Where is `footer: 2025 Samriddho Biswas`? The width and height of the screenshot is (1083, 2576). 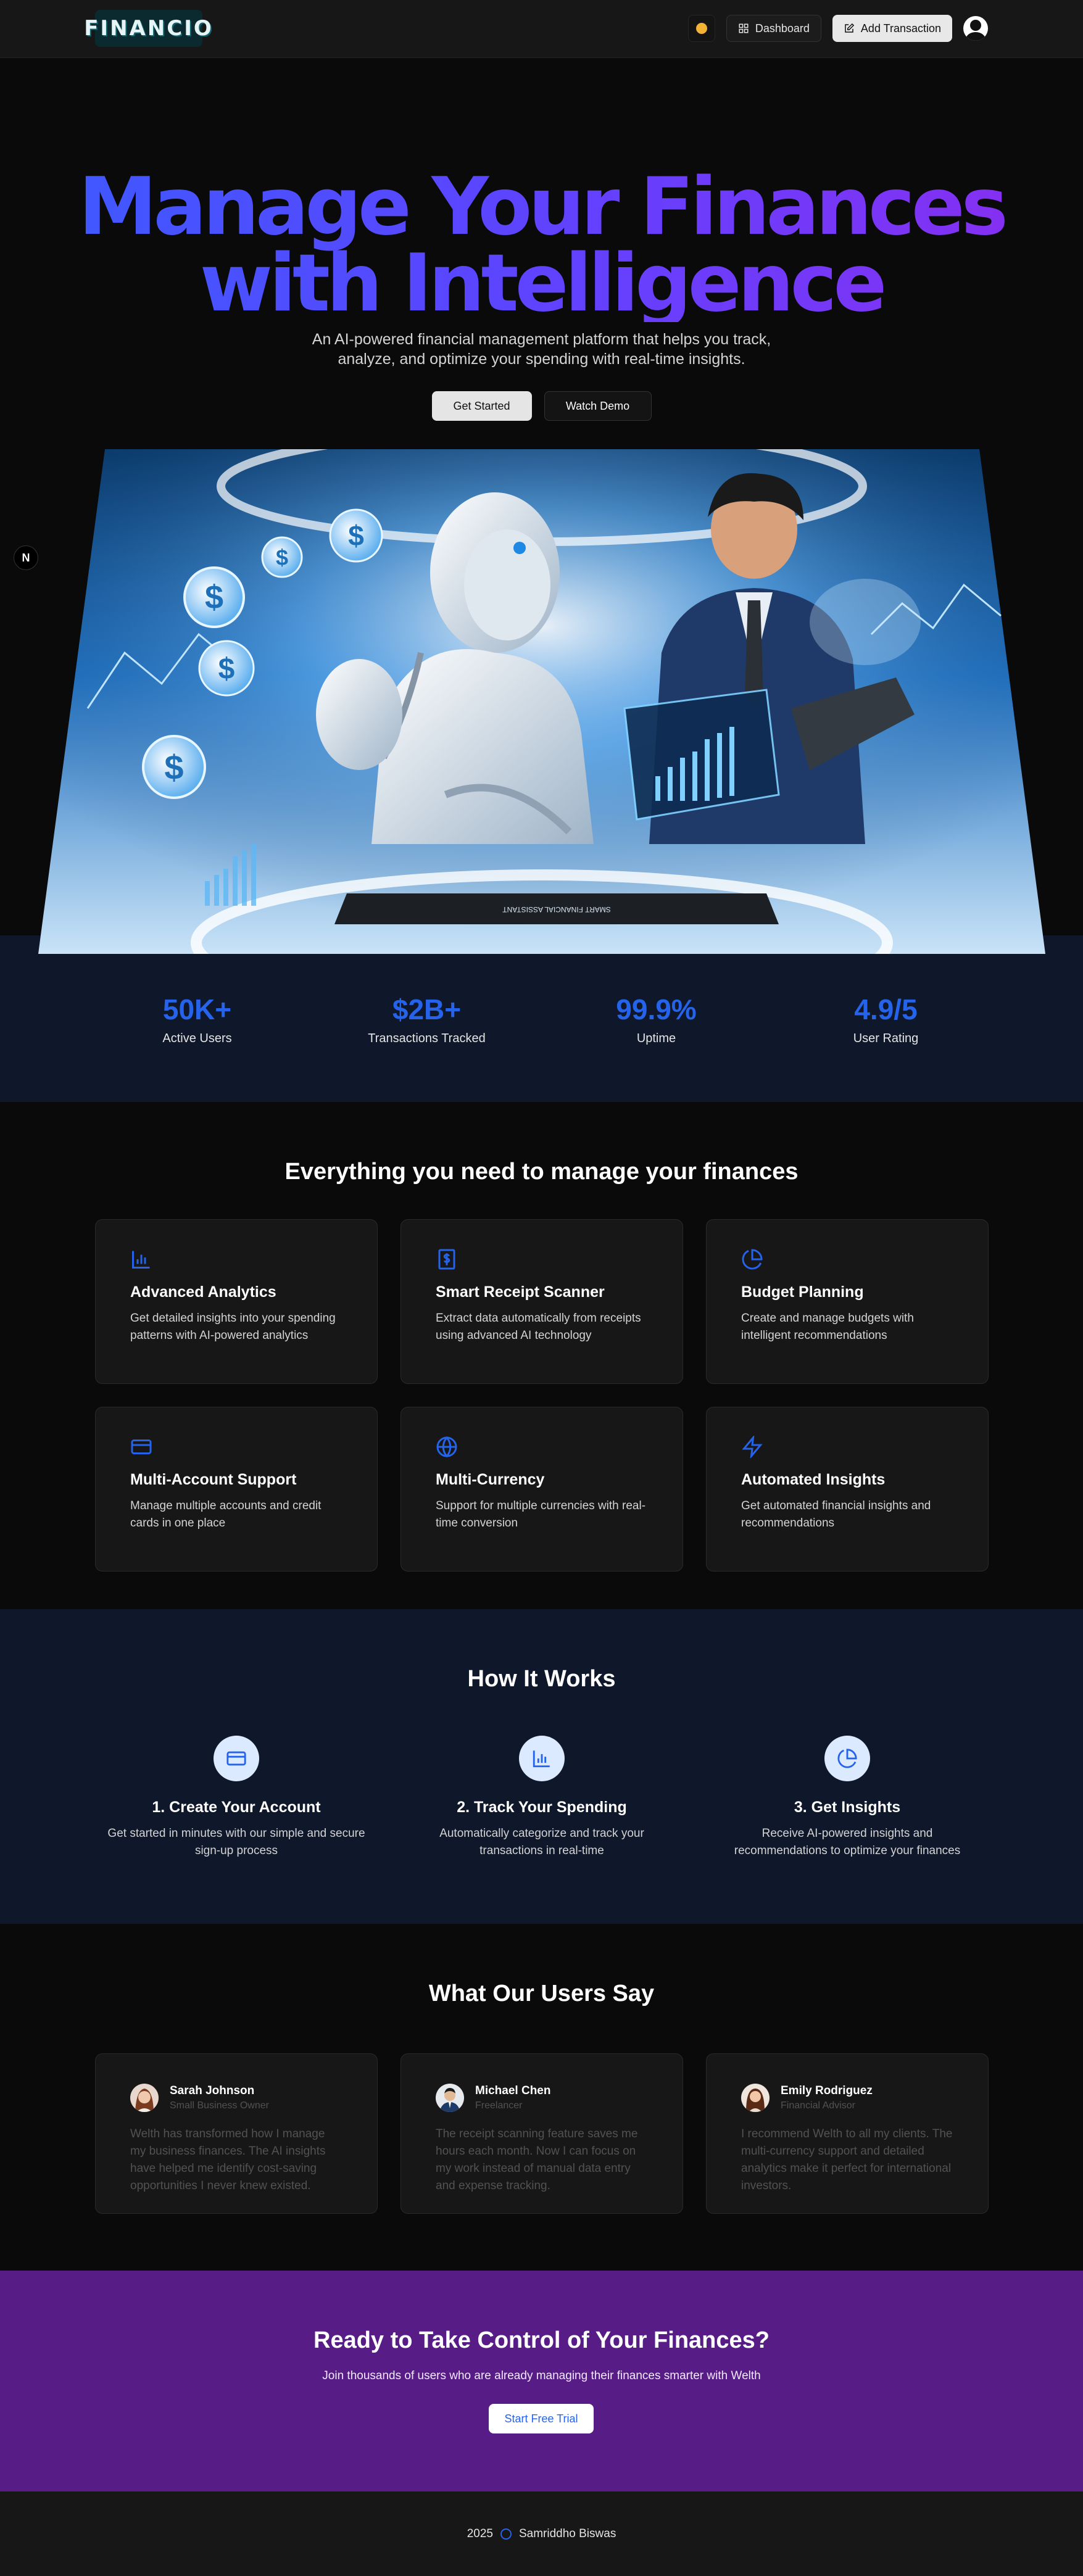
footer: 2025 Samriddho Biswas is located at coordinates (541, 2533).